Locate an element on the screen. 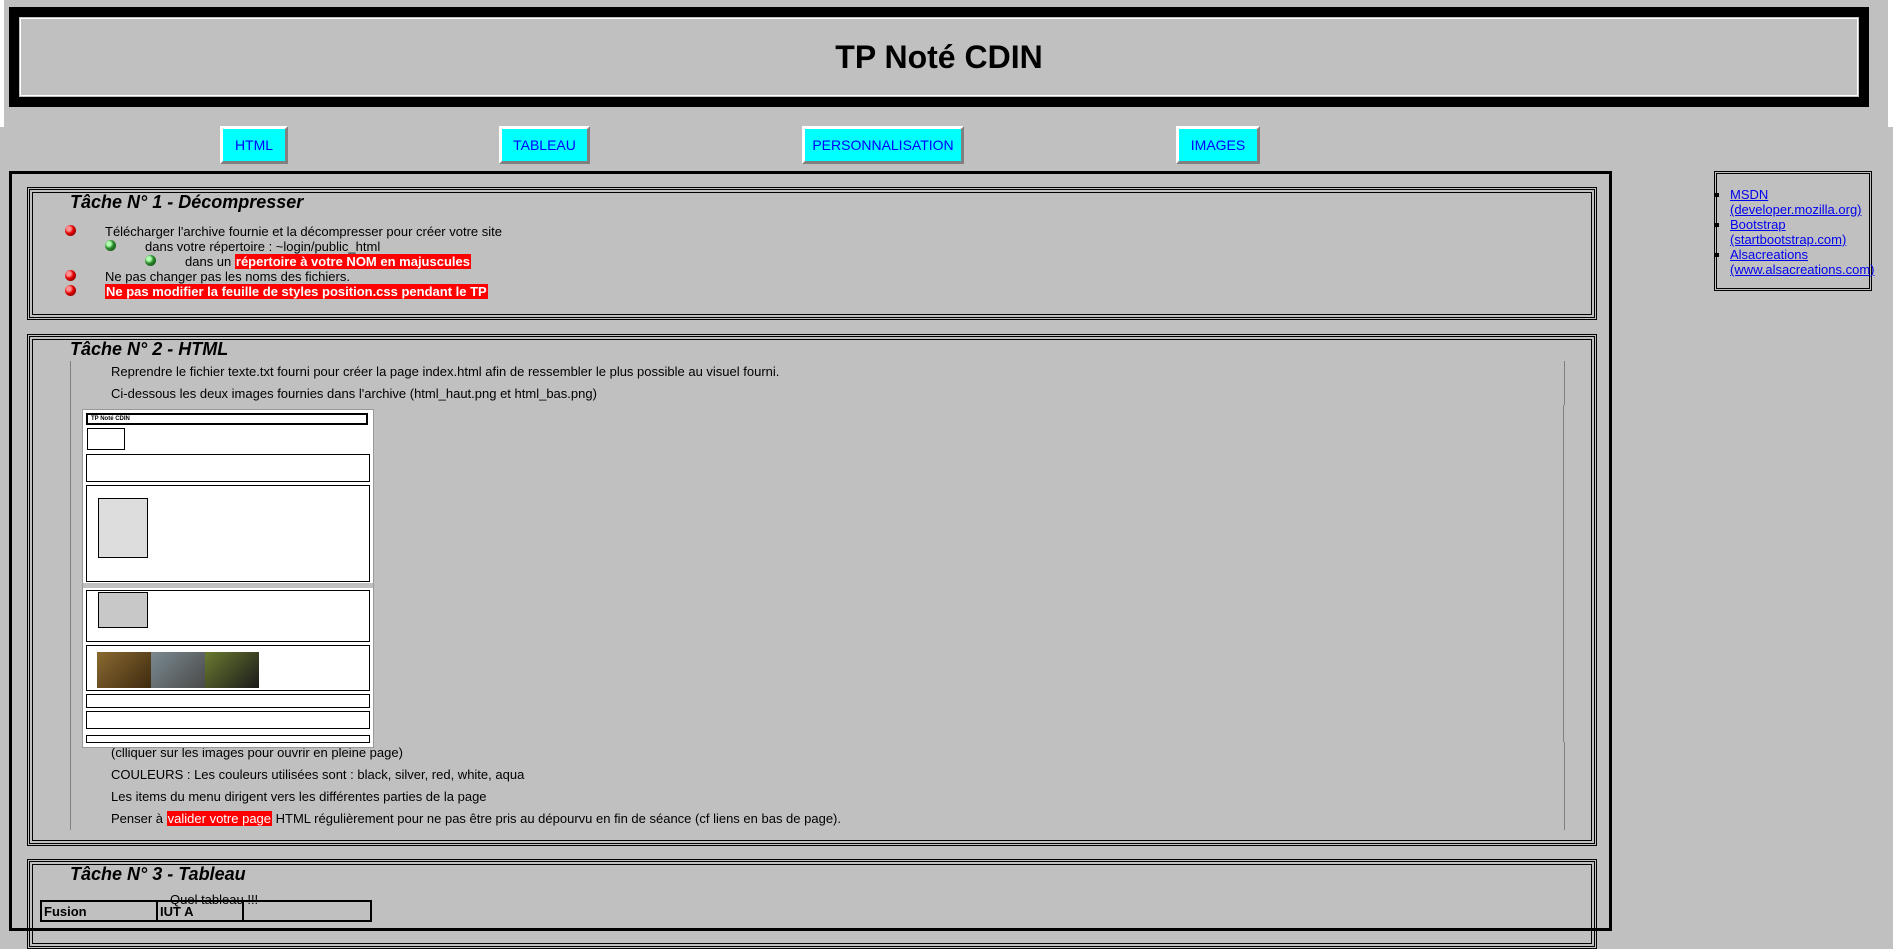  page-title: TP Noté CDIN is located at coordinates (939, 56).